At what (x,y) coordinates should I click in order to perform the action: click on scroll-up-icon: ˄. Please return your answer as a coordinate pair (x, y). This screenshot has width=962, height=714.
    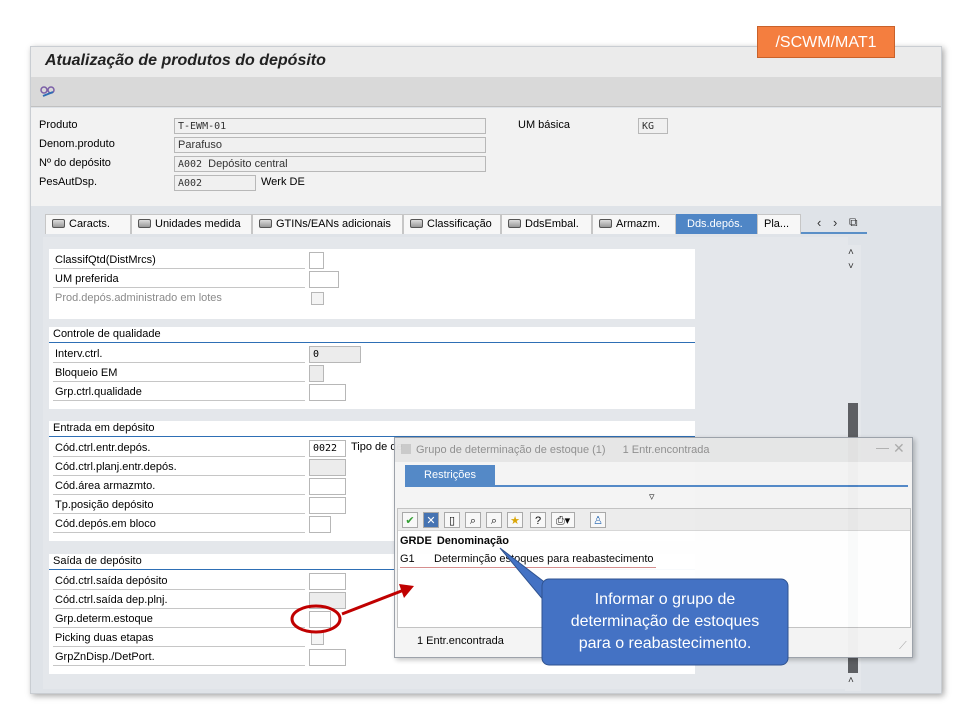
    Looking at the image, I should click on (851, 252).